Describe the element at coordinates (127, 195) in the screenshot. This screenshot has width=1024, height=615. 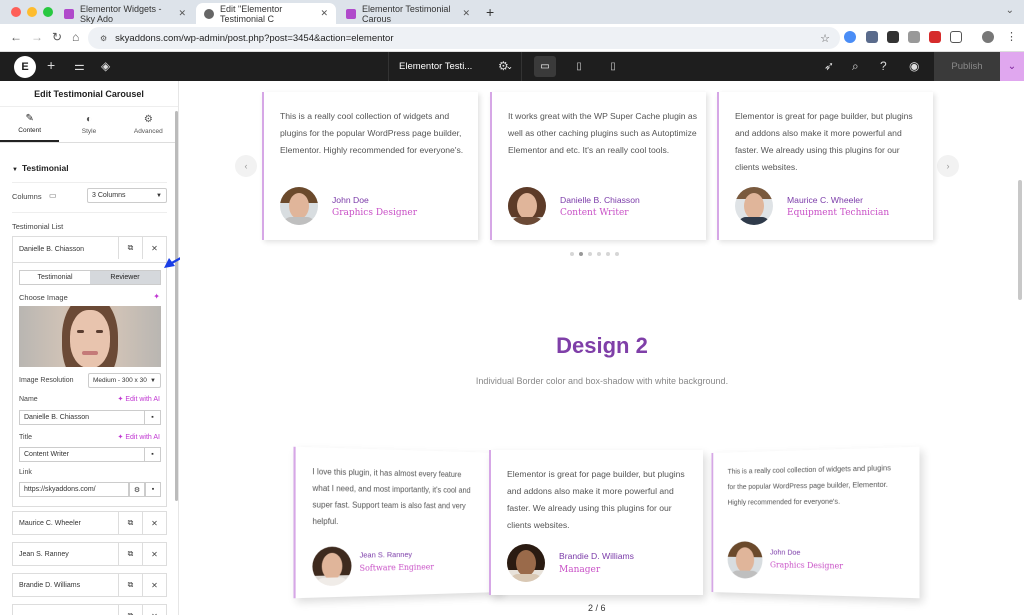
I see `columns-select: 3 Columns ▼` at that location.